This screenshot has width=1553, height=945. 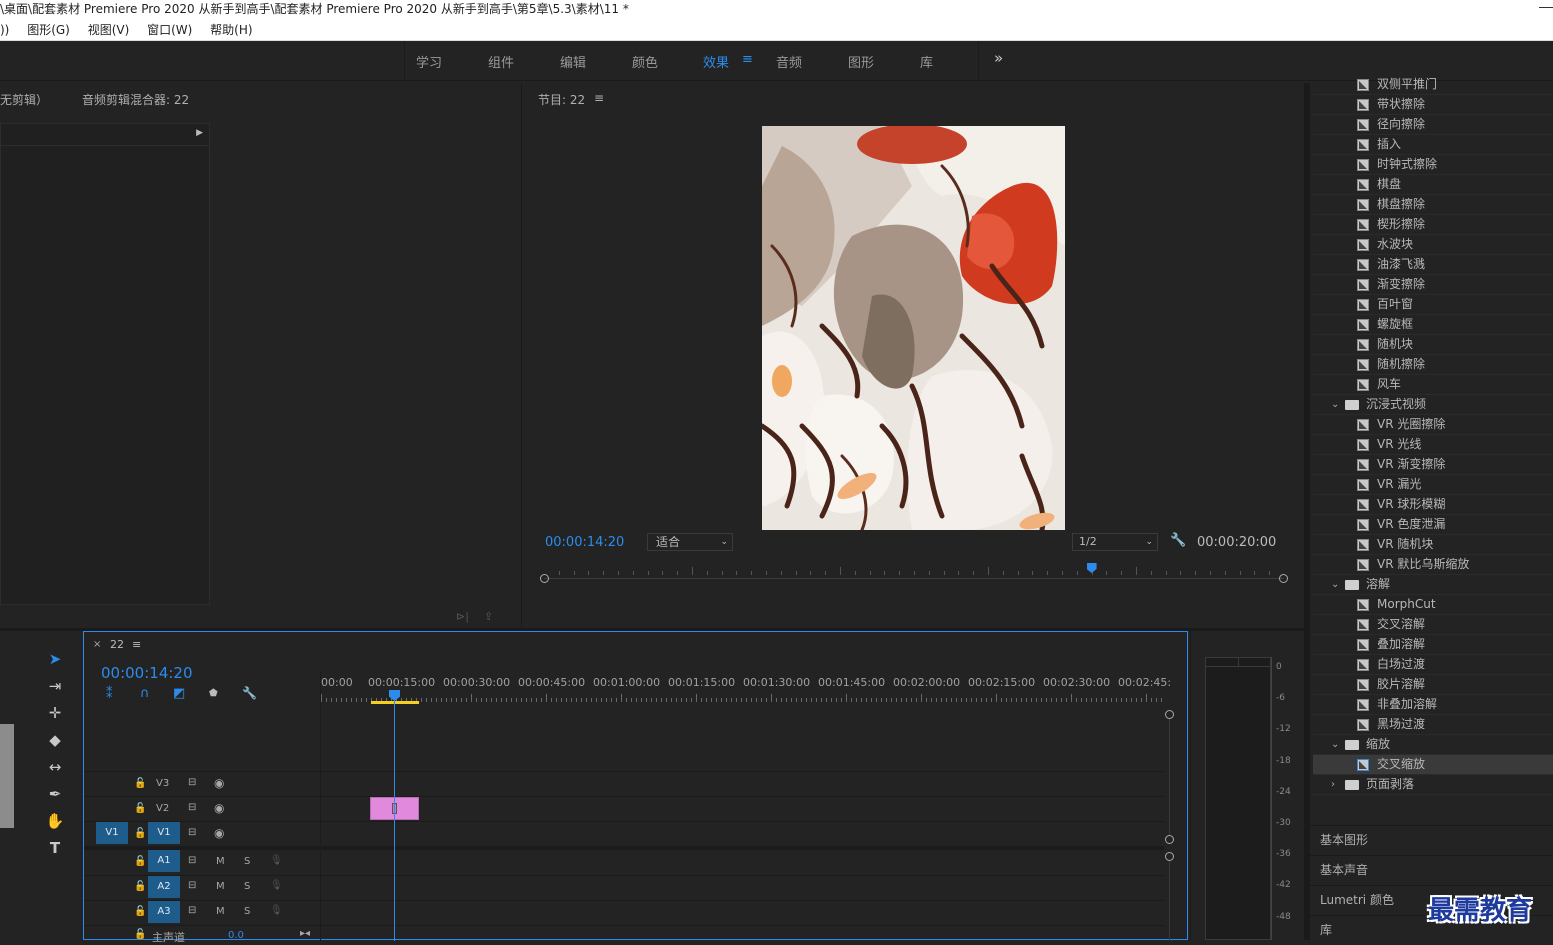 I want to click on program-scrub-bar, so click(x=914, y=573).